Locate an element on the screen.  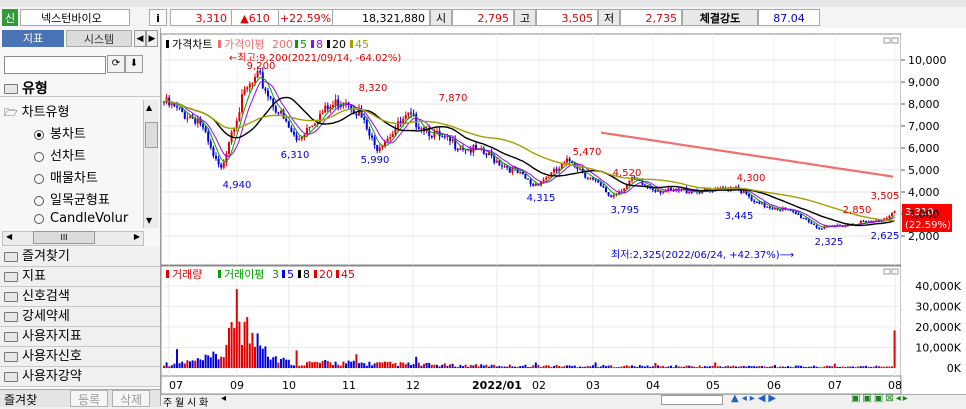
scroll-down-icon: ▼ is located at coordinates (149, 220).